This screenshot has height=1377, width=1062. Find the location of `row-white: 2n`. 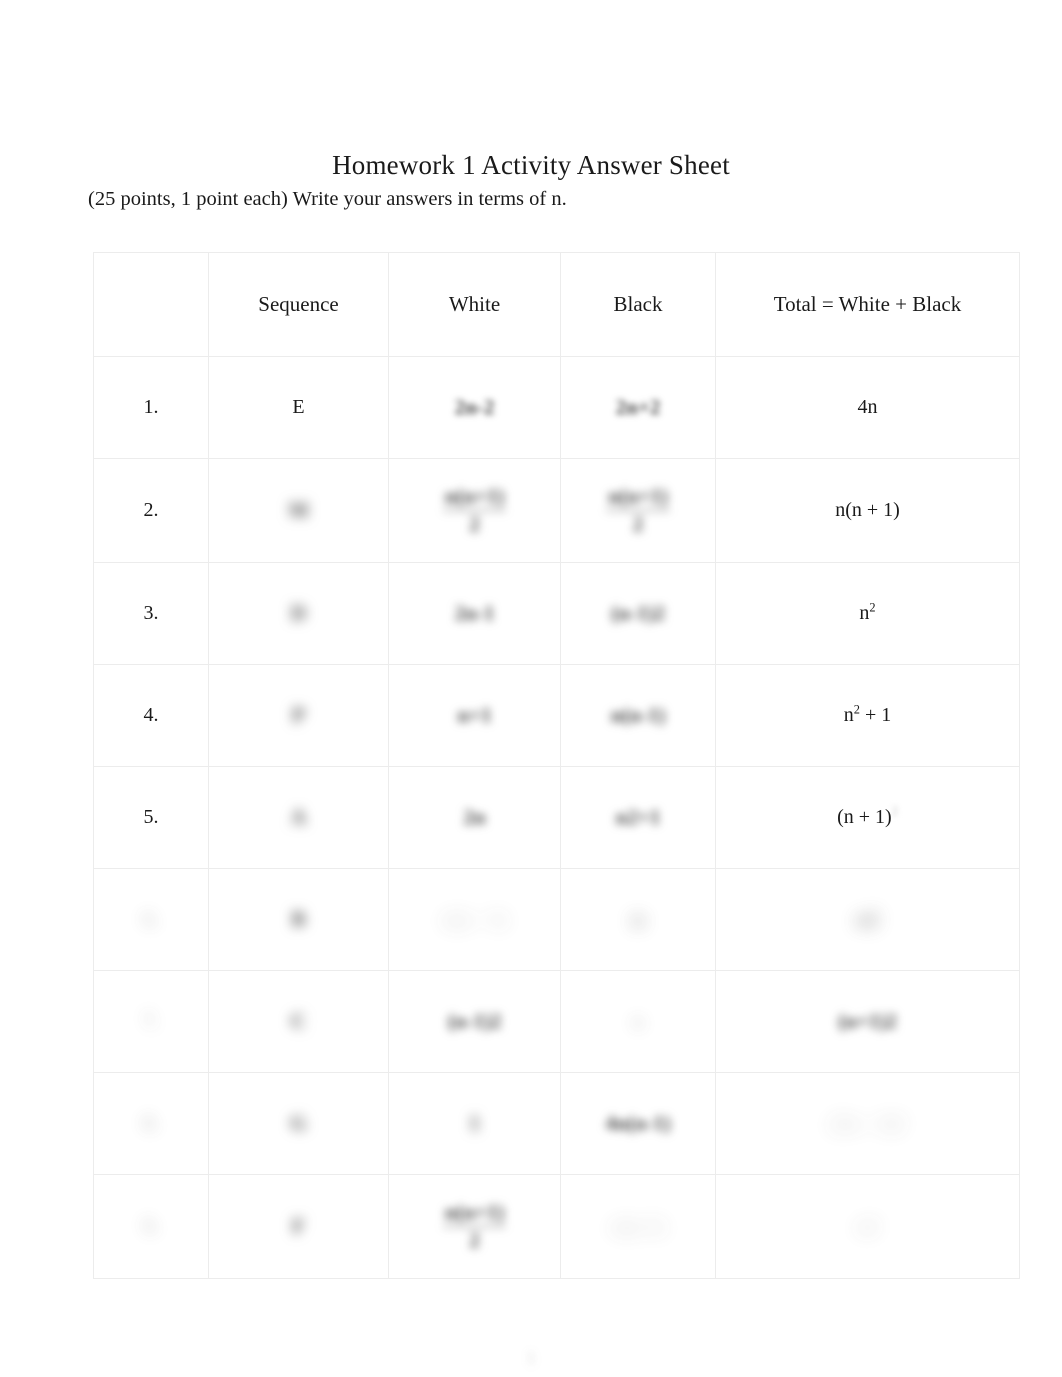

row-white: 2n is located at coordinates (474, 817).